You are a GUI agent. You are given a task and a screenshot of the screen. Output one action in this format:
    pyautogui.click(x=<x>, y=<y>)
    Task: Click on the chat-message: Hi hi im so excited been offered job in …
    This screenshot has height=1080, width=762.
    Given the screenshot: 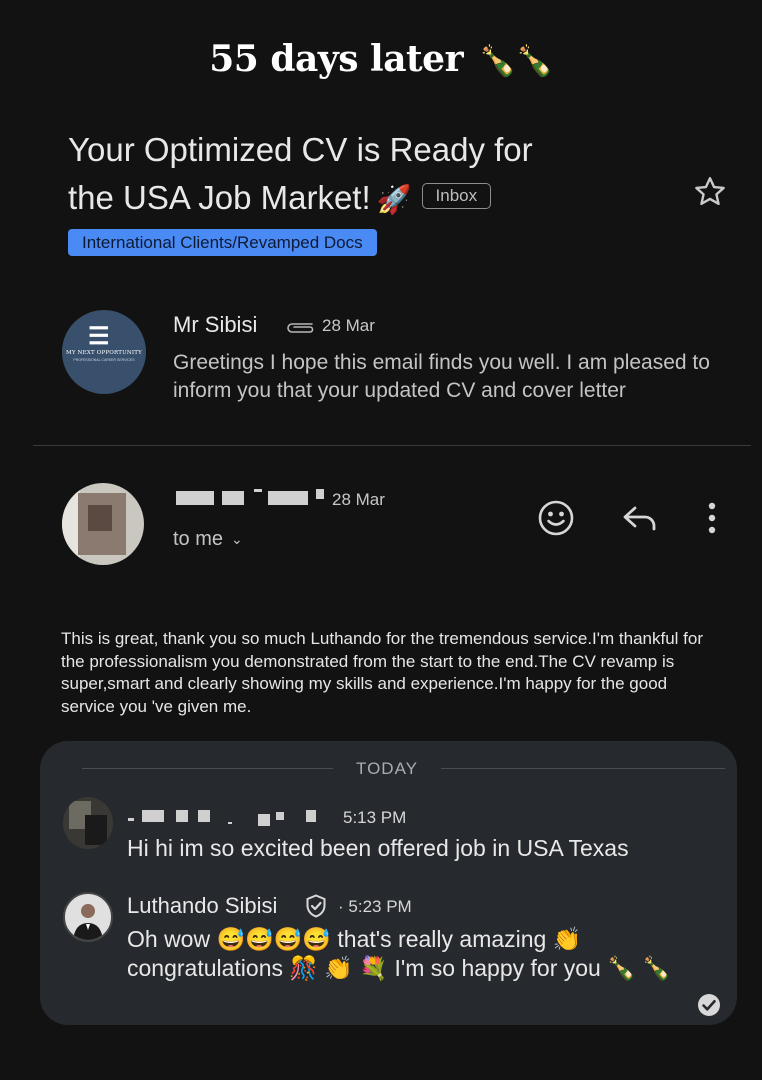 What is the action you would take?
    pyautogui.click(x=378, y=848)
    